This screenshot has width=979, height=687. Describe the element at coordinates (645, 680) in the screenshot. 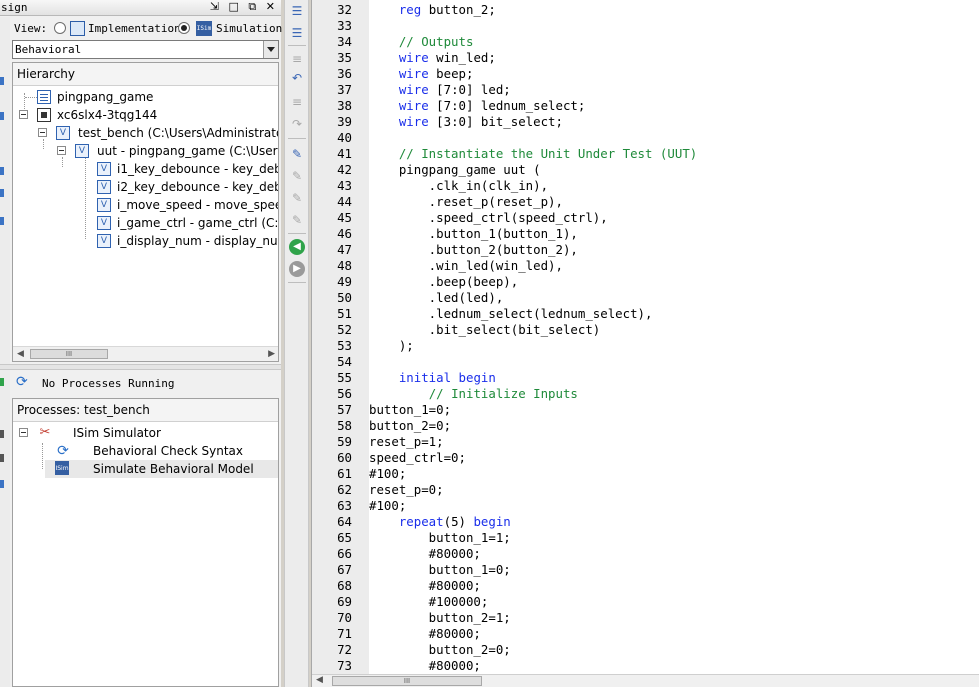

I see `editor-hscrollbar: ◀ III` at that location.